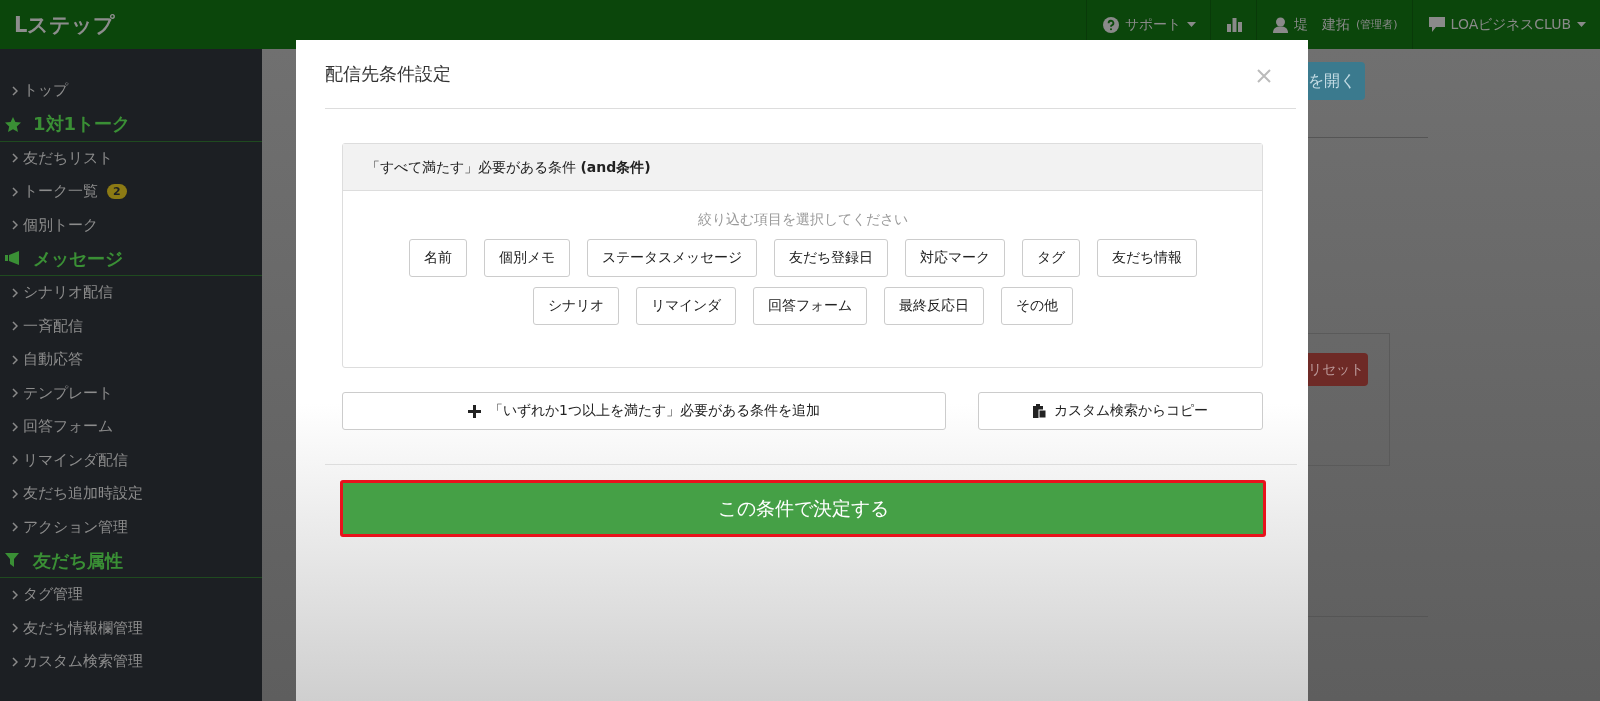 Image resolution: width=1600 pixels, height=701 pixels. Describe the element at coordinates (13, 124) in the screenshot. I see `star-icon` at that location.